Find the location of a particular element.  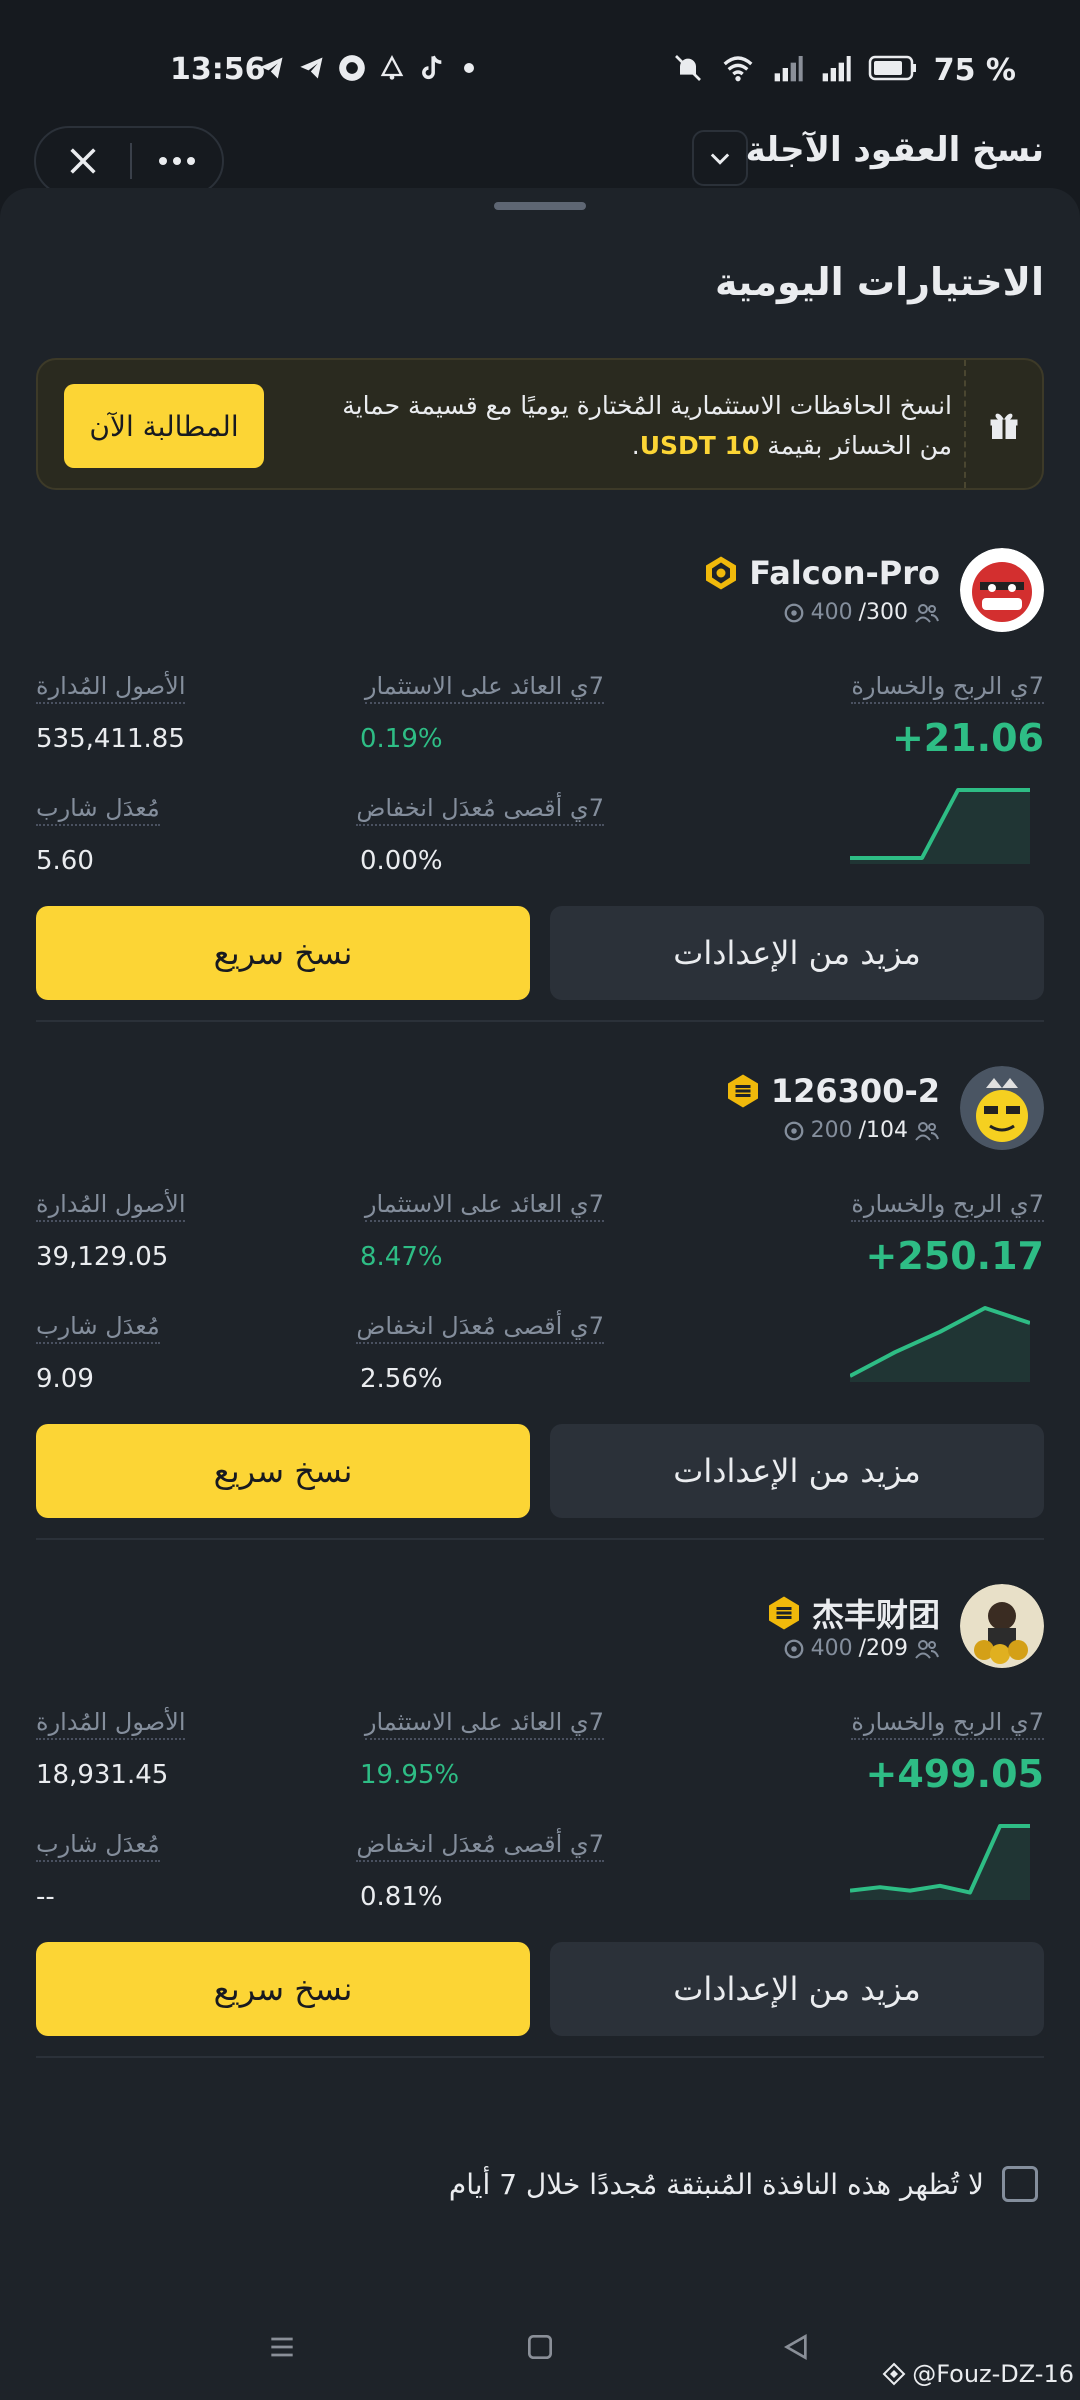

battery-percent: 75 % is located at coordinates (974, 70).